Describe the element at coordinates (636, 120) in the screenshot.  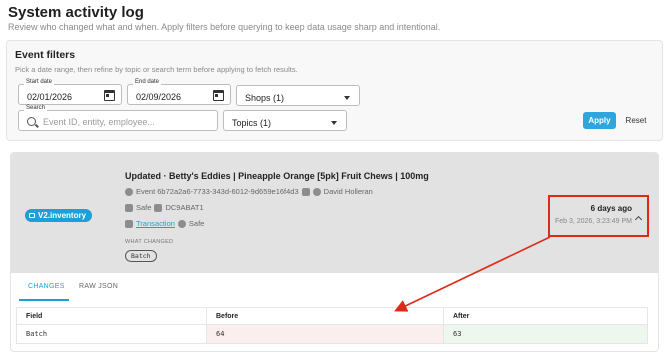
I see `reset-button: Reset` at that location.